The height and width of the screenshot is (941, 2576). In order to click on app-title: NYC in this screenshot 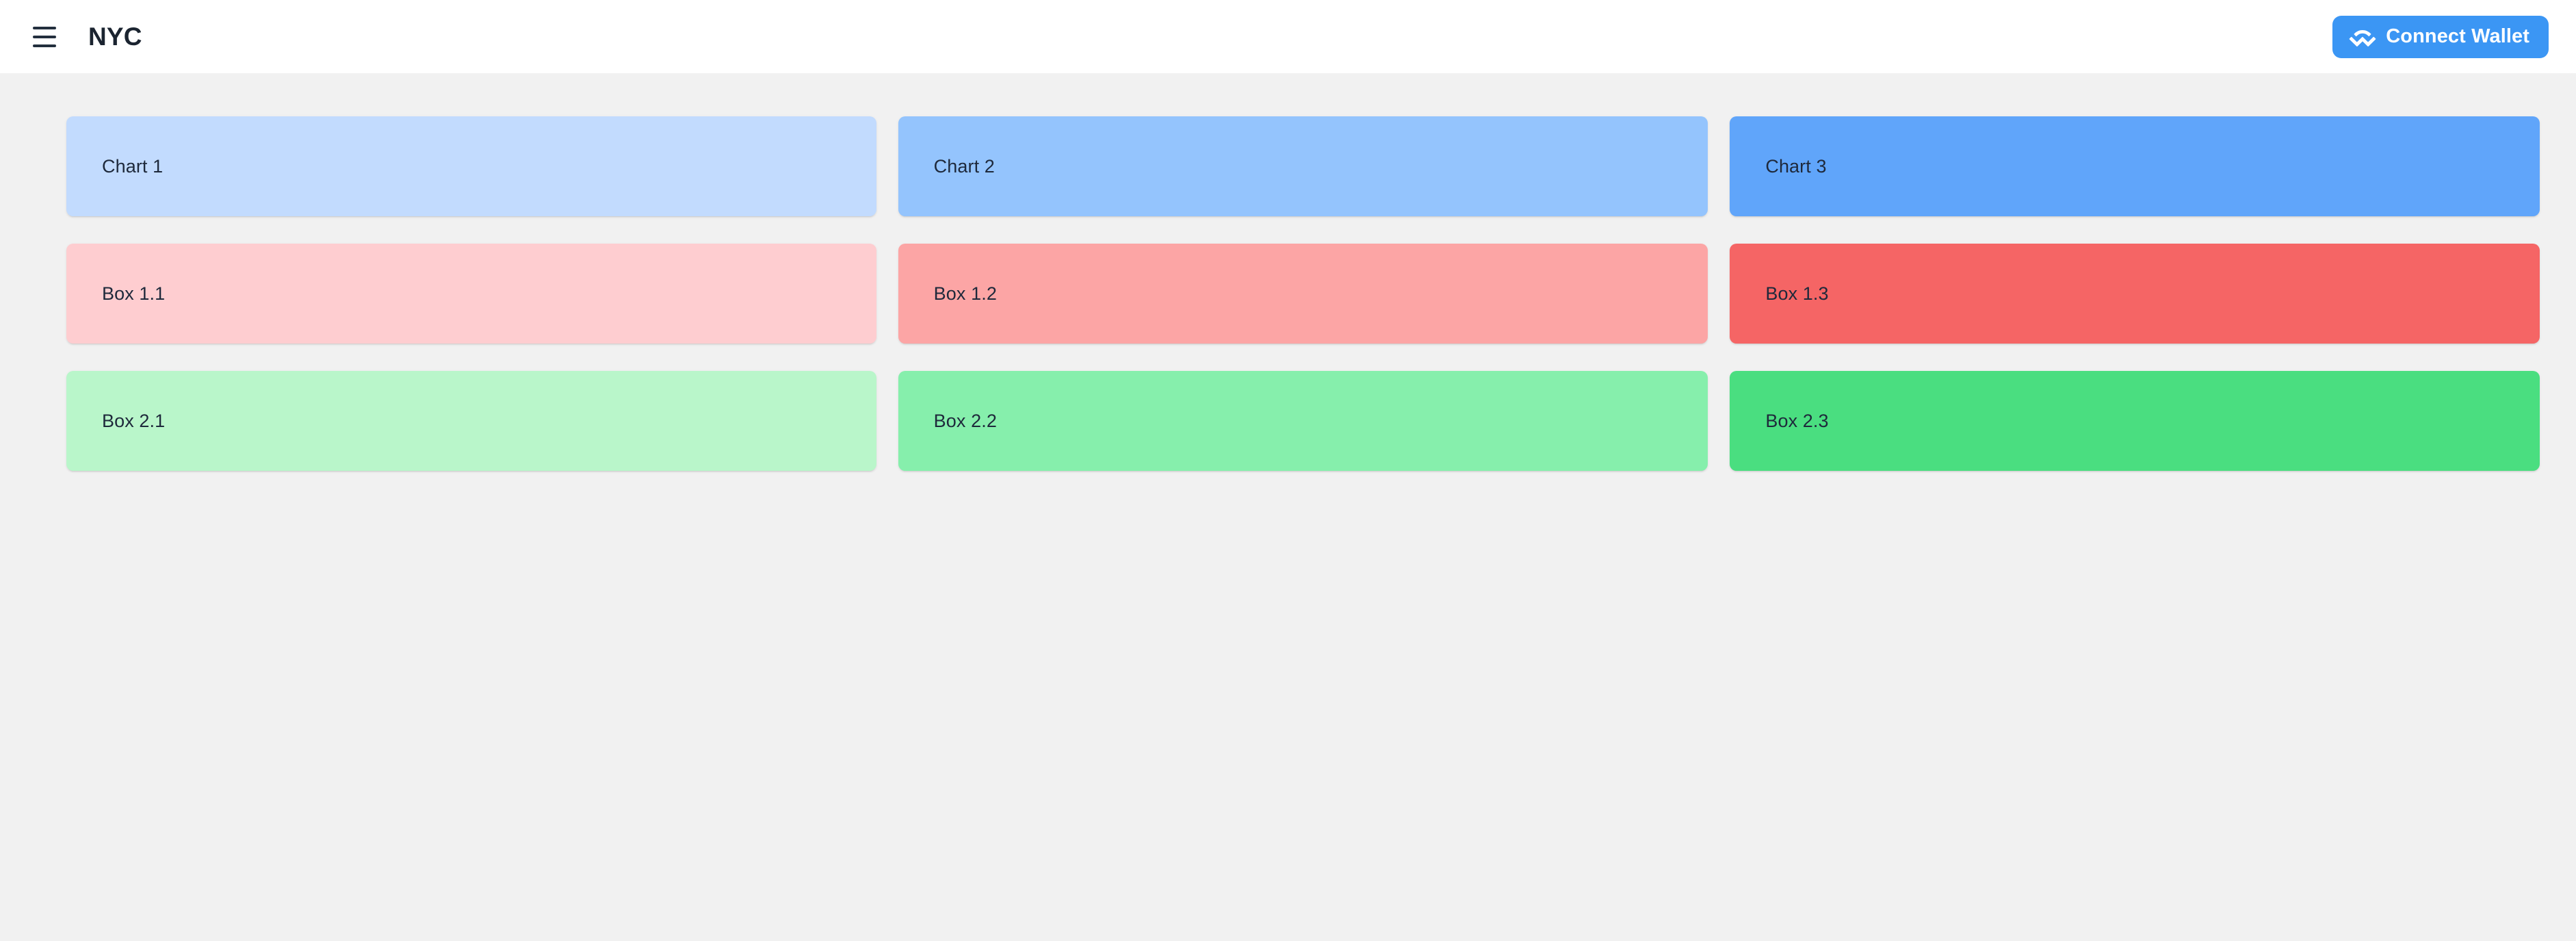, I will do `click(115, 37)`.